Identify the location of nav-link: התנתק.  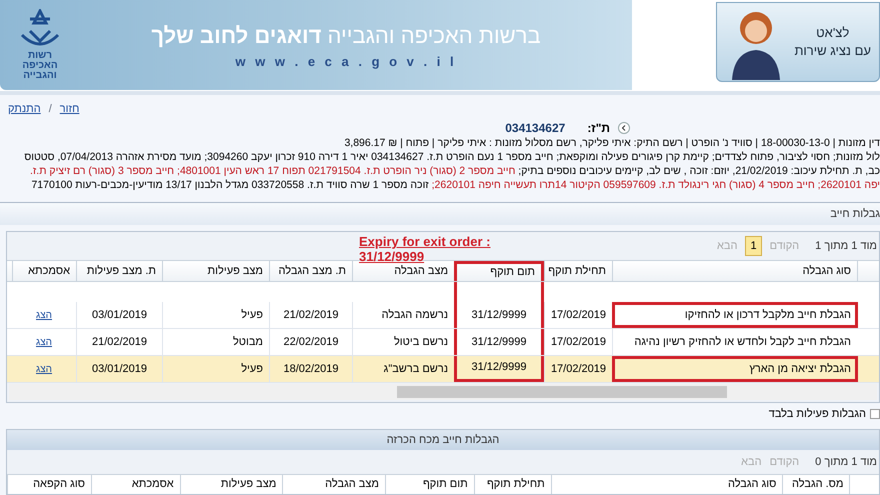
(24, 109).